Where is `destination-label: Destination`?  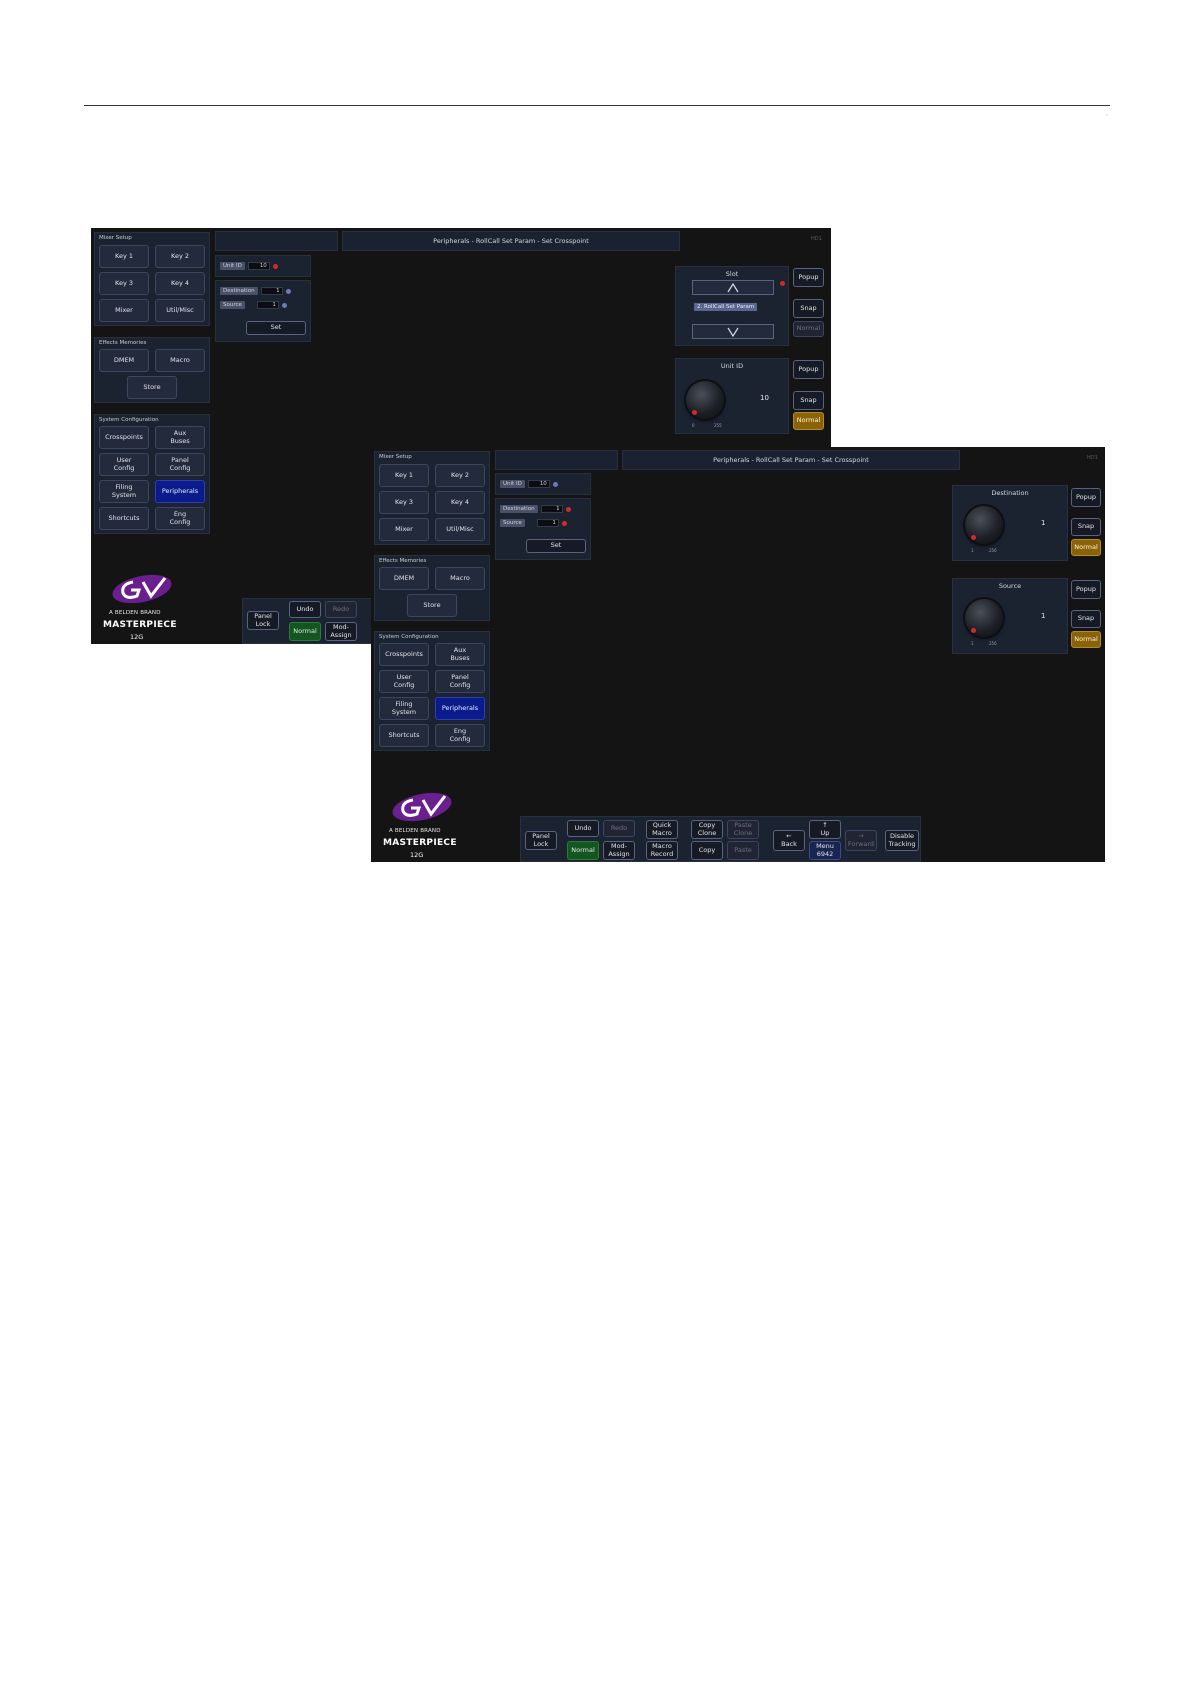 destination-label: Destination is located at coordinates (519, 509).